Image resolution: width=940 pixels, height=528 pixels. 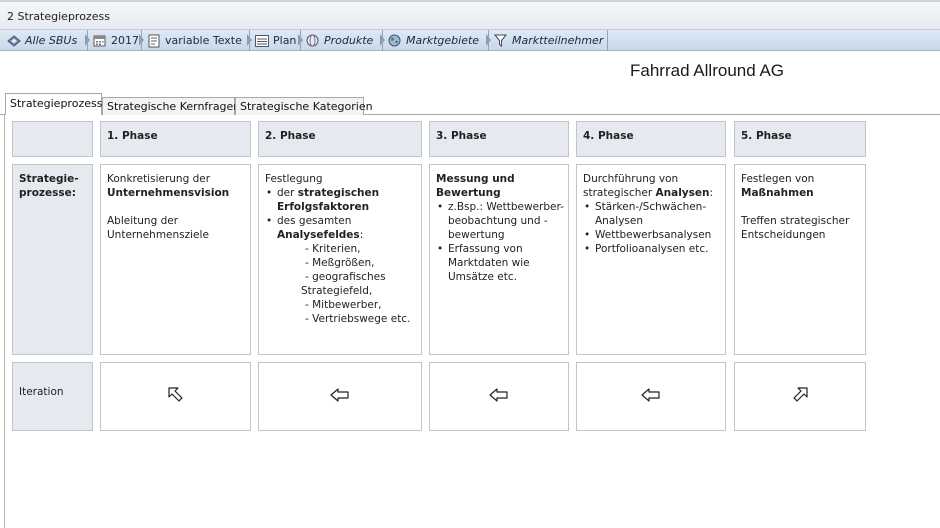 What do you see at coordinates (394, 41) in the screenshot?
I see `world-icon` at bounding box center [394, 41].